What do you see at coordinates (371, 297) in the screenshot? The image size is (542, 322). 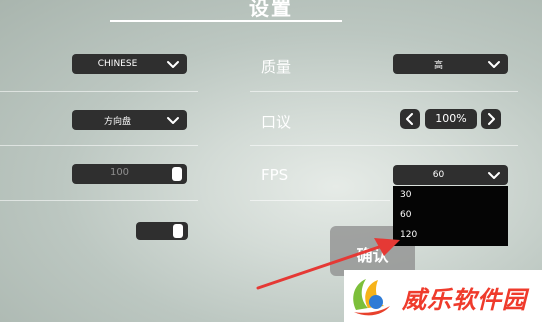 I see `brand-logo-icon` at bounding box center [371, 297].